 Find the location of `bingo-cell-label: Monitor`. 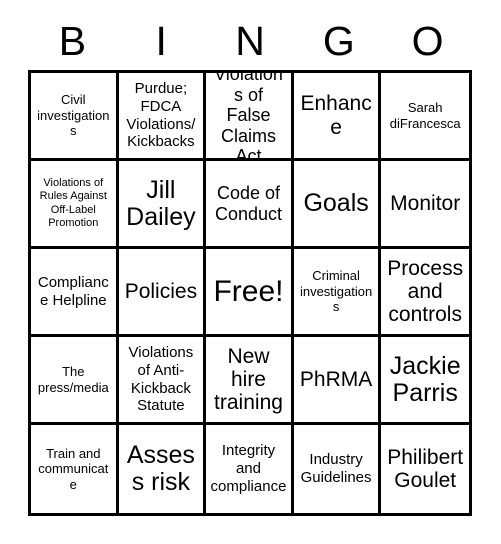

bingo-cell-label: Monitor is located at coordinates (425, 203).